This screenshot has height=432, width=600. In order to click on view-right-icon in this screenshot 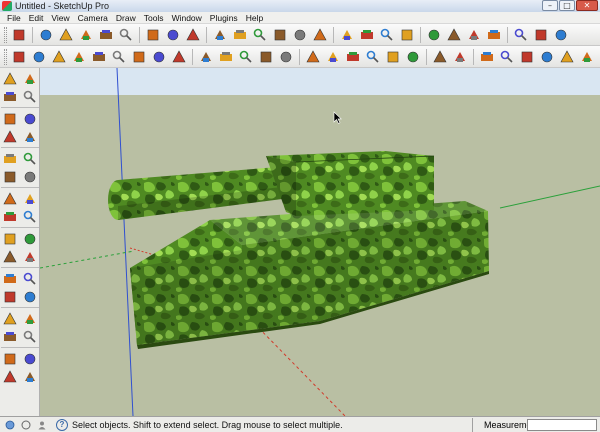, I will do `click(79, 57)`.